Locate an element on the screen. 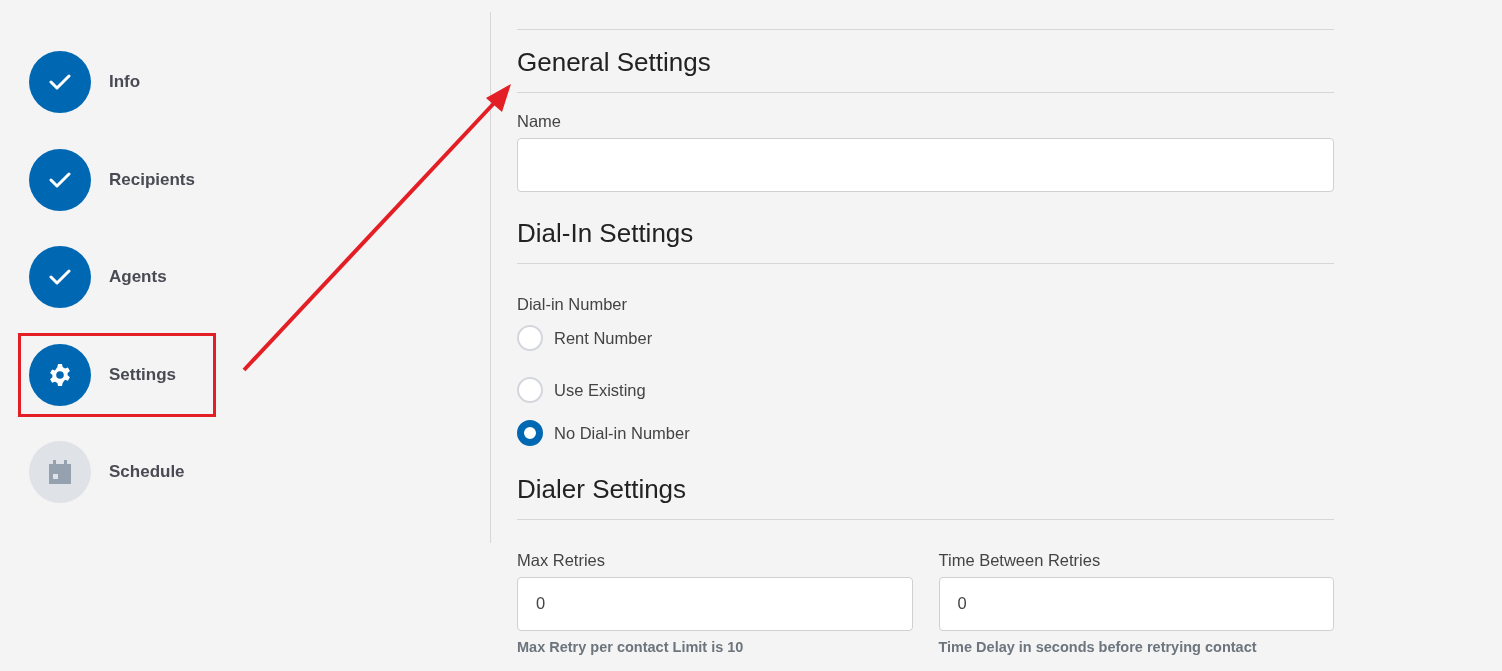 The image size is (1502, 671). help-text: Max Retry per contact Limit is 10 is located at coordinates (631, 647).